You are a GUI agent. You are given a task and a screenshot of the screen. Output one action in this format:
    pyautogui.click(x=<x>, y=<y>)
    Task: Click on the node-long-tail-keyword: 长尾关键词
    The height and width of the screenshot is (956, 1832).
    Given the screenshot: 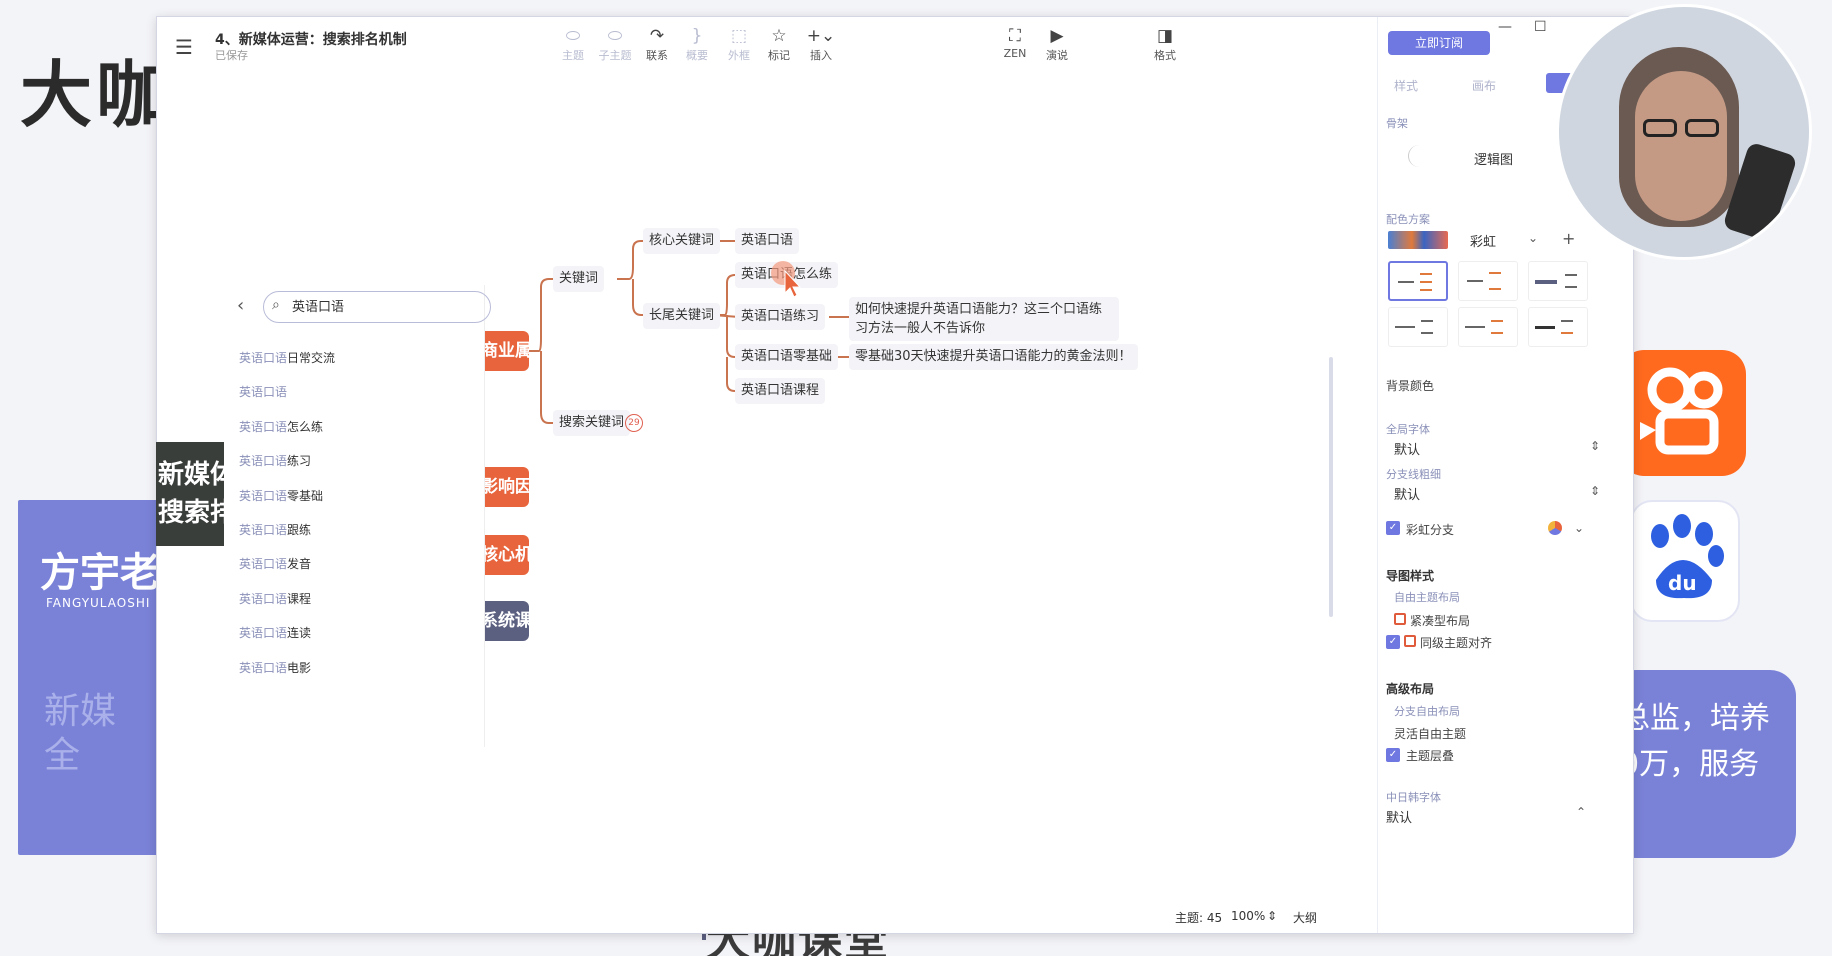 What is the action you would take?
    pyautogui.click(x=682, y=316)
    